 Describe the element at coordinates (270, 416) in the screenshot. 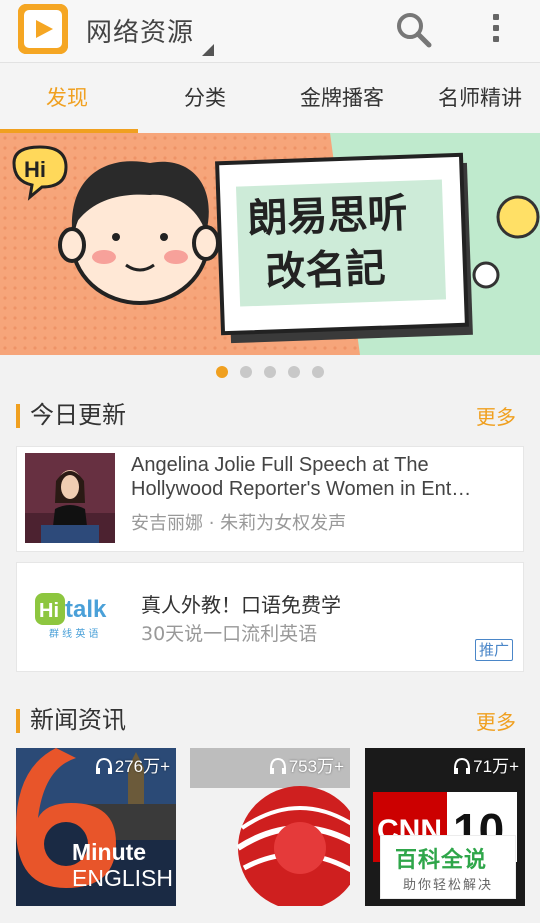

I see `today-section-header: 今日更新 更多` at that location.